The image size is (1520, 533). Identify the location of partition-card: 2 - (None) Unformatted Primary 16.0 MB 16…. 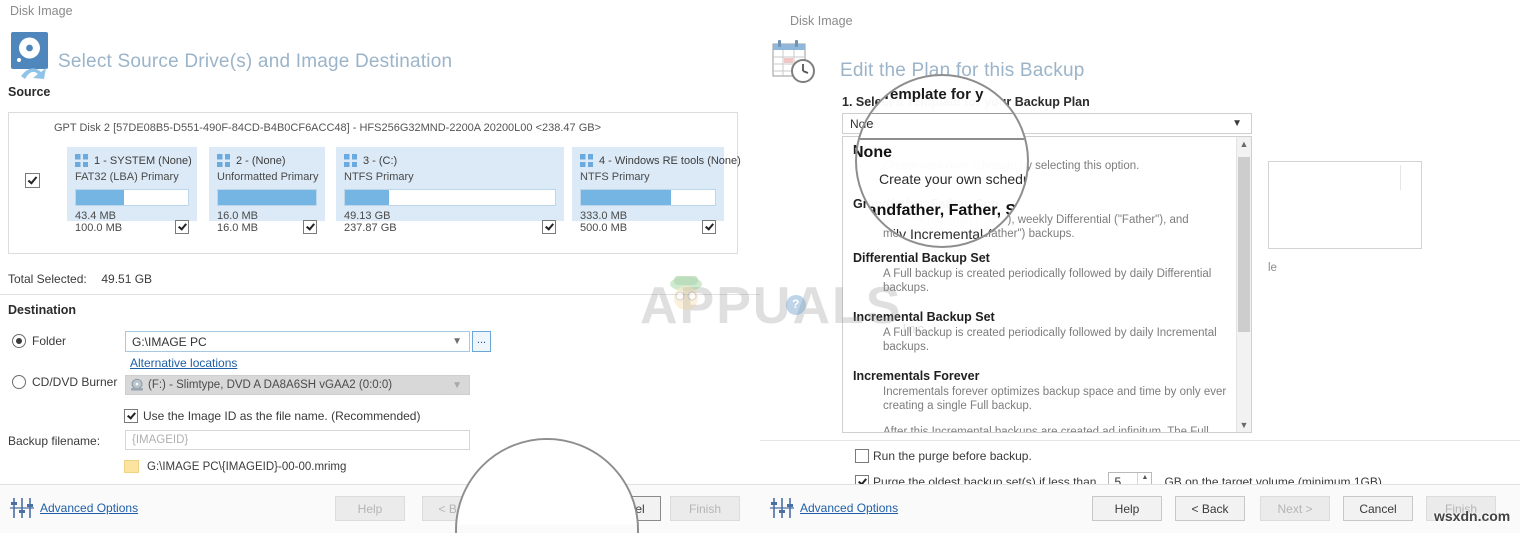
(267, 190).